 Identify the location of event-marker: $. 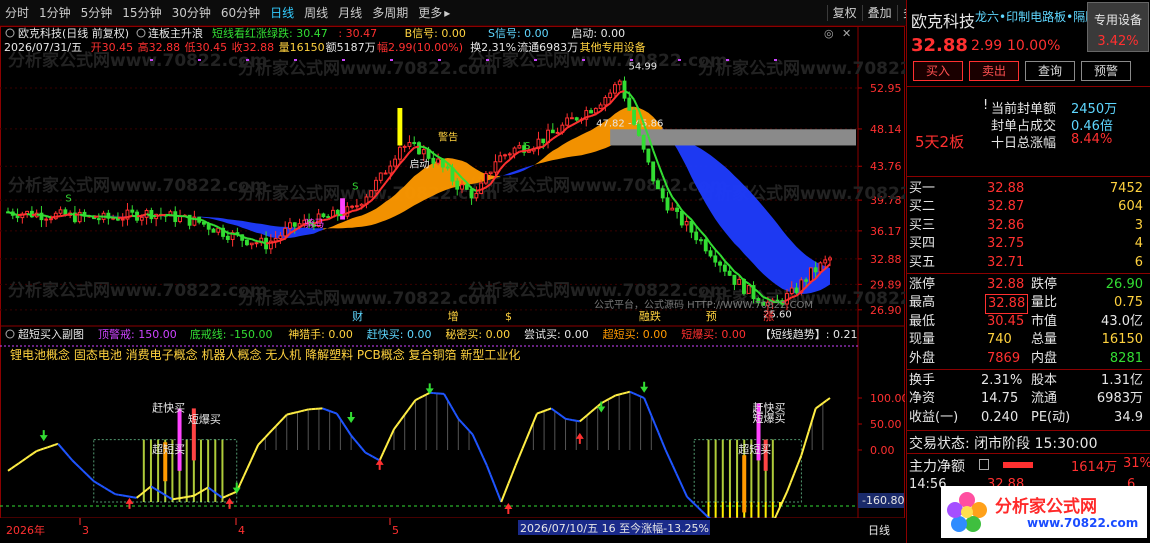
(508, 316).